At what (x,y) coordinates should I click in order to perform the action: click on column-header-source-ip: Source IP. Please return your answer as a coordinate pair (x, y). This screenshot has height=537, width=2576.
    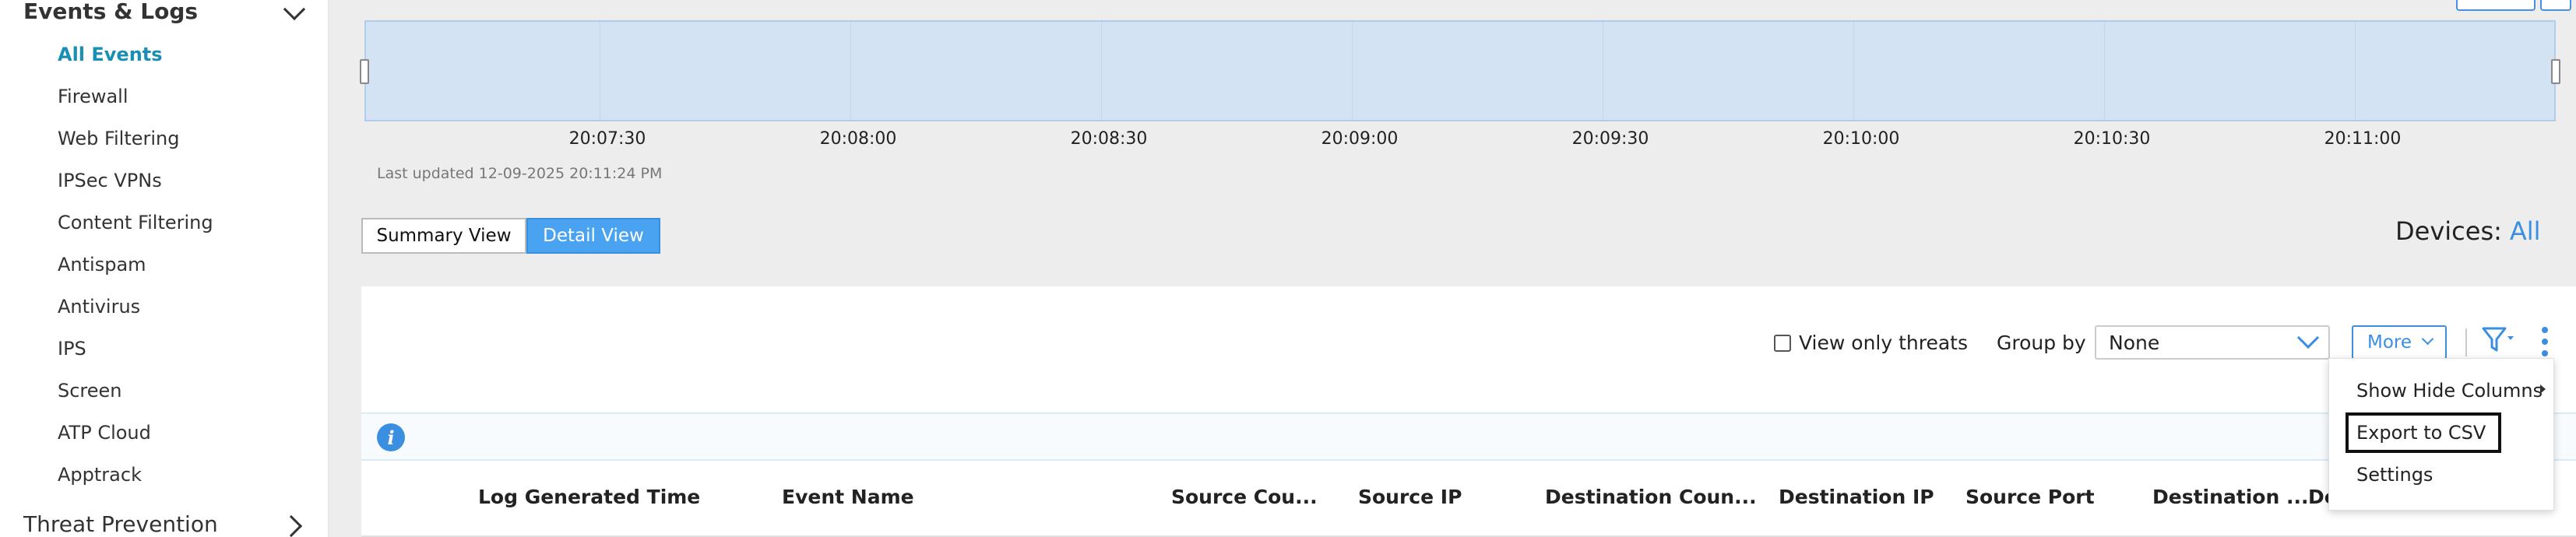
    Looking at the image, I should click on (1410, 497).